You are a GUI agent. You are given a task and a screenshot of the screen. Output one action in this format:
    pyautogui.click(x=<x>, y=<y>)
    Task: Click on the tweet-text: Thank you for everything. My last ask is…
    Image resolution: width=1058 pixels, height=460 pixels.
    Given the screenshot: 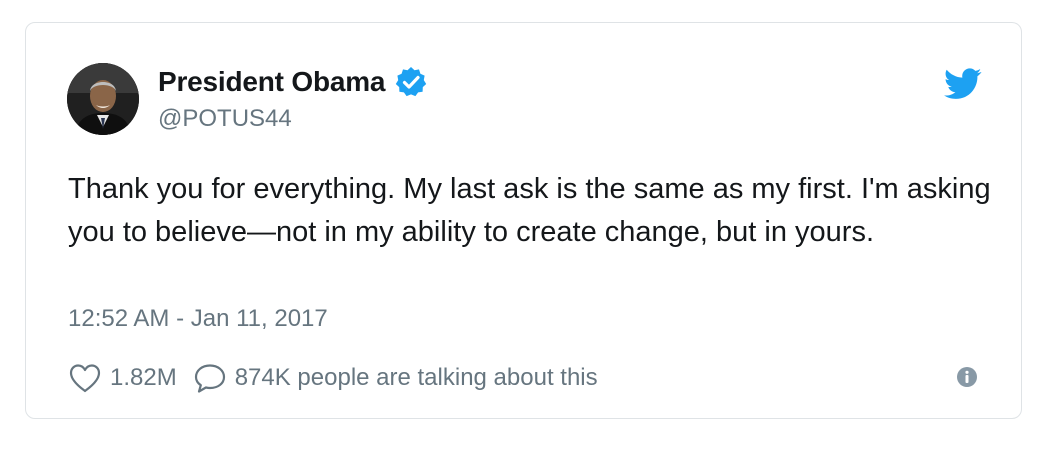 What is the action you would take?
    pyautogui.click(x=529, y=210)
    